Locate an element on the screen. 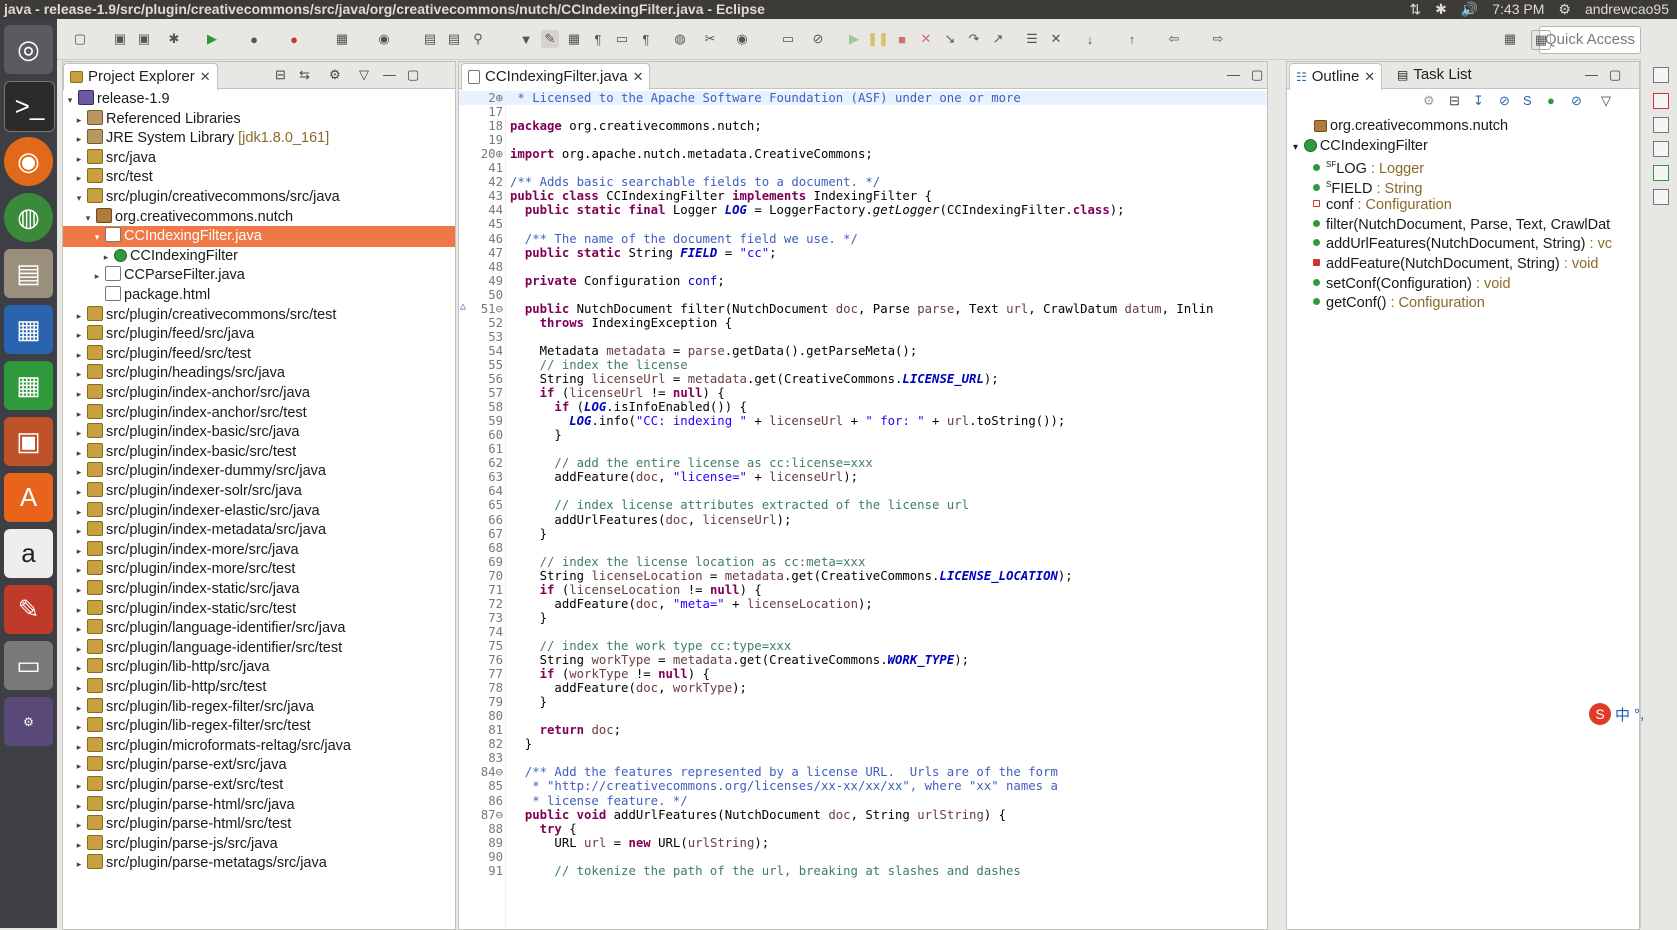  code-line: 74 is located at coordinates (863, 632).